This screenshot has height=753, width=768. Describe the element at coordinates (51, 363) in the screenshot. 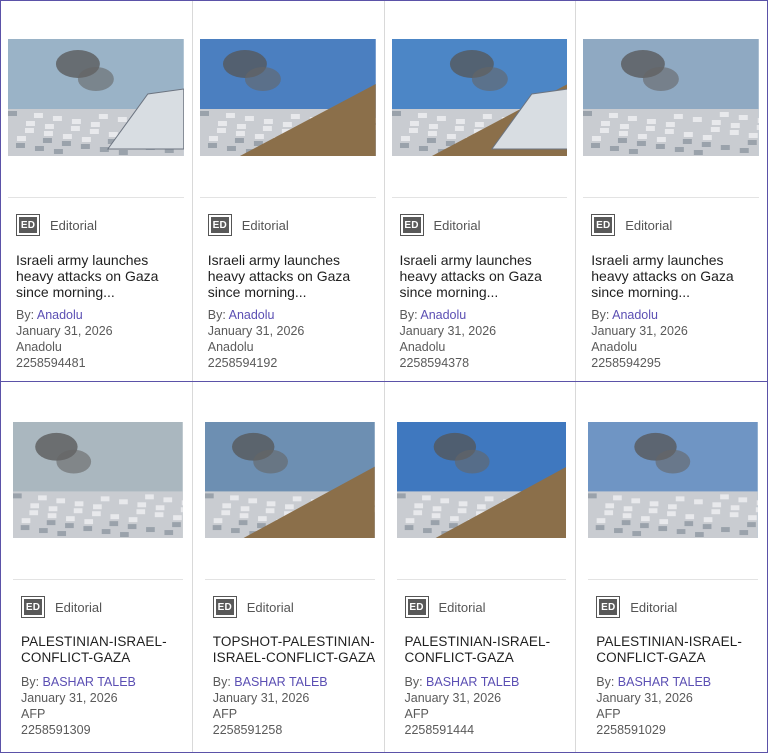

I see `image-id: 2258594481` at that location.